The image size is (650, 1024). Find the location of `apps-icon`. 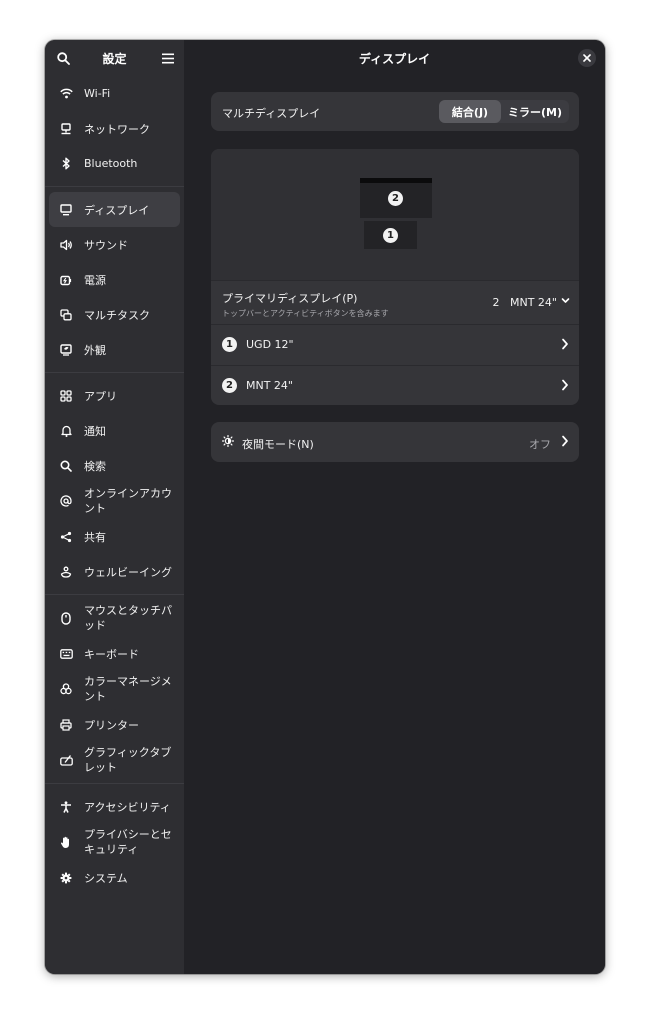

apps-icon is located at coordinates (66, 396).